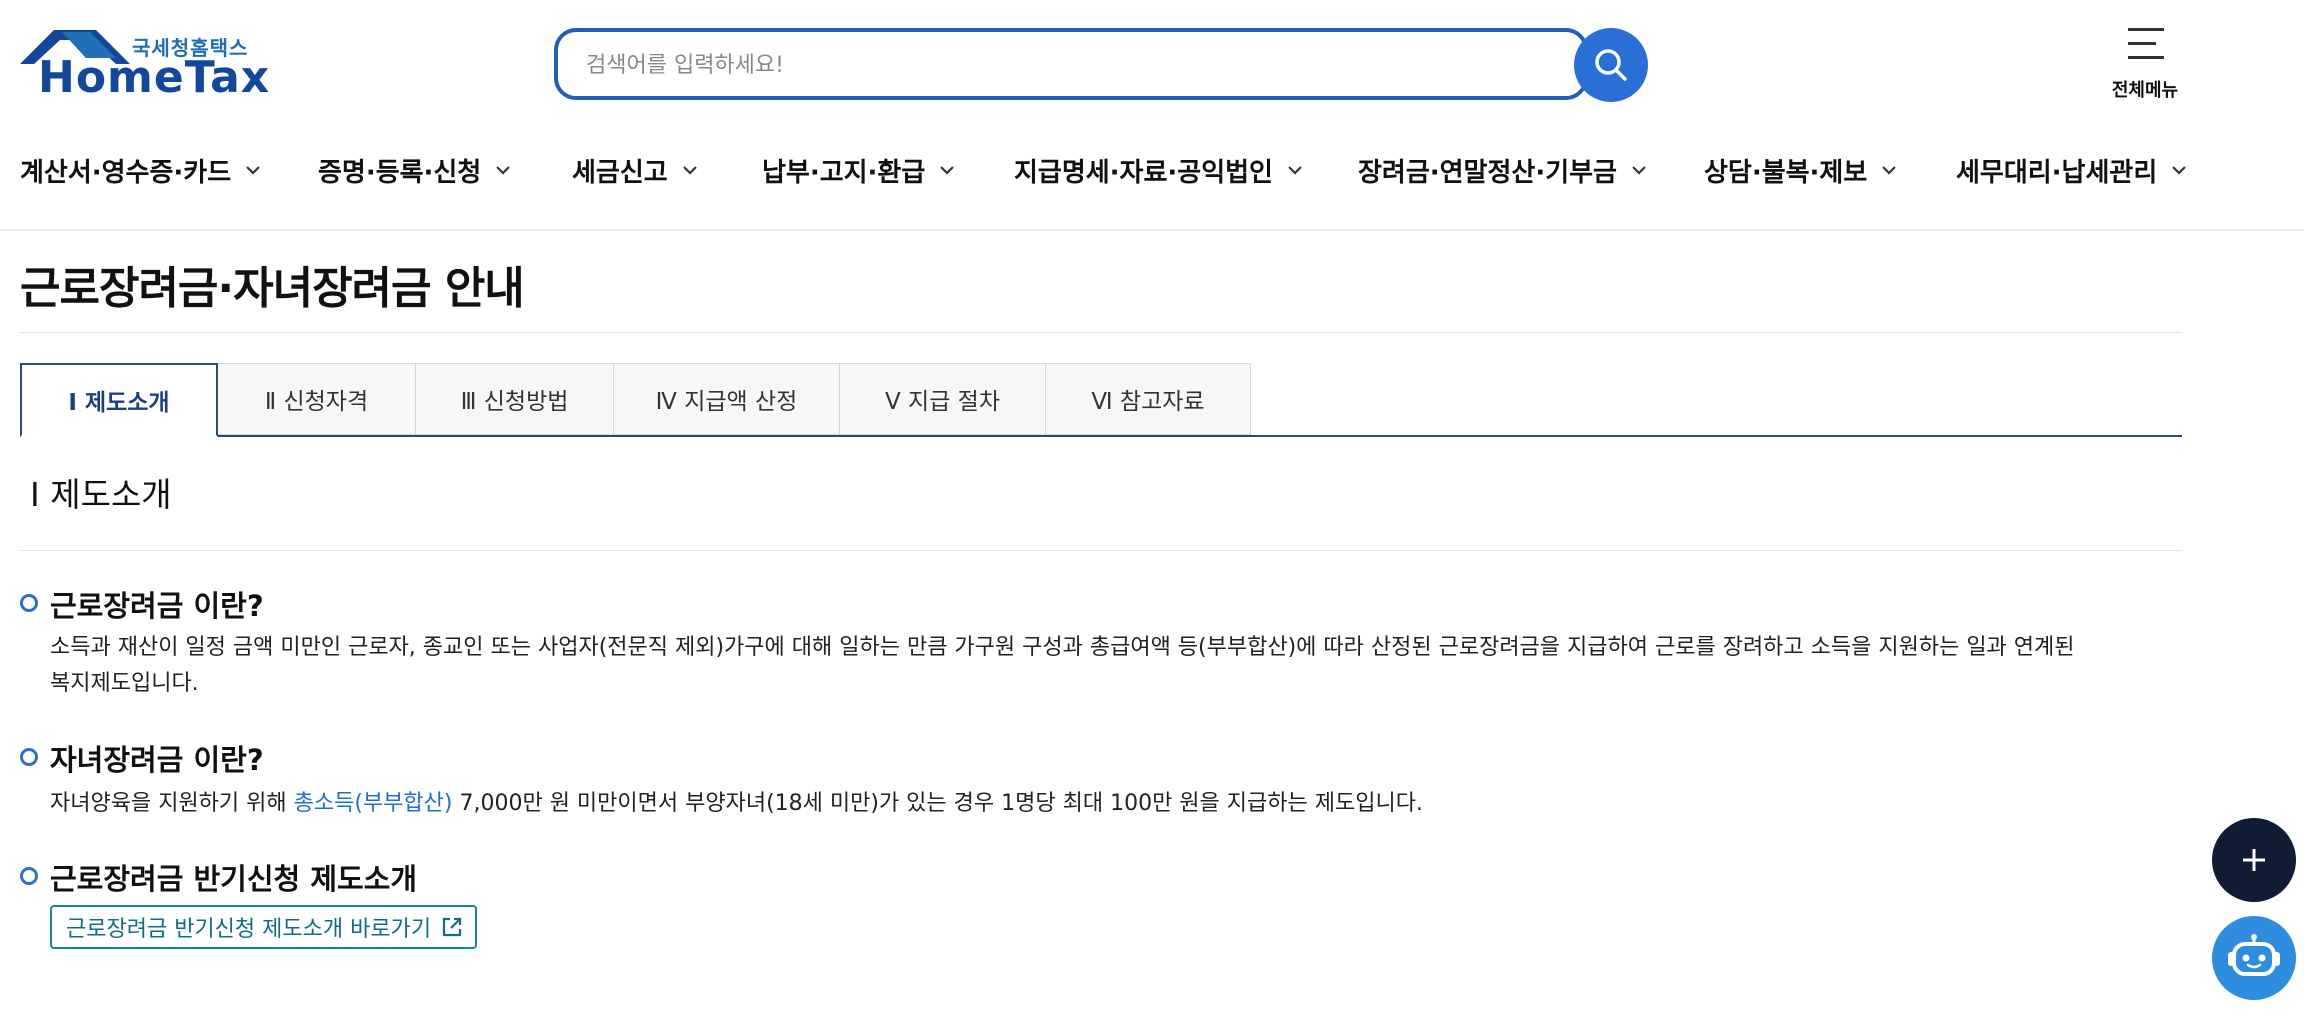 The image size is (2304, 1018). I want to click on gnb-item-label: 세무대리·납세관리, so click(2057, 172).